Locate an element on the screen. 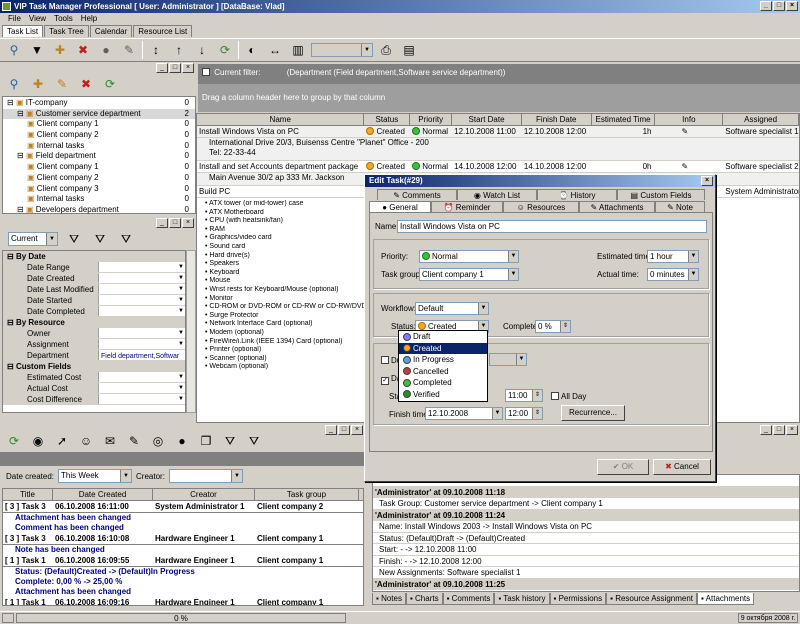 The image size is (800, 624). complete-spinner: 0 % ⇕ is located at coordinates (553, 326).